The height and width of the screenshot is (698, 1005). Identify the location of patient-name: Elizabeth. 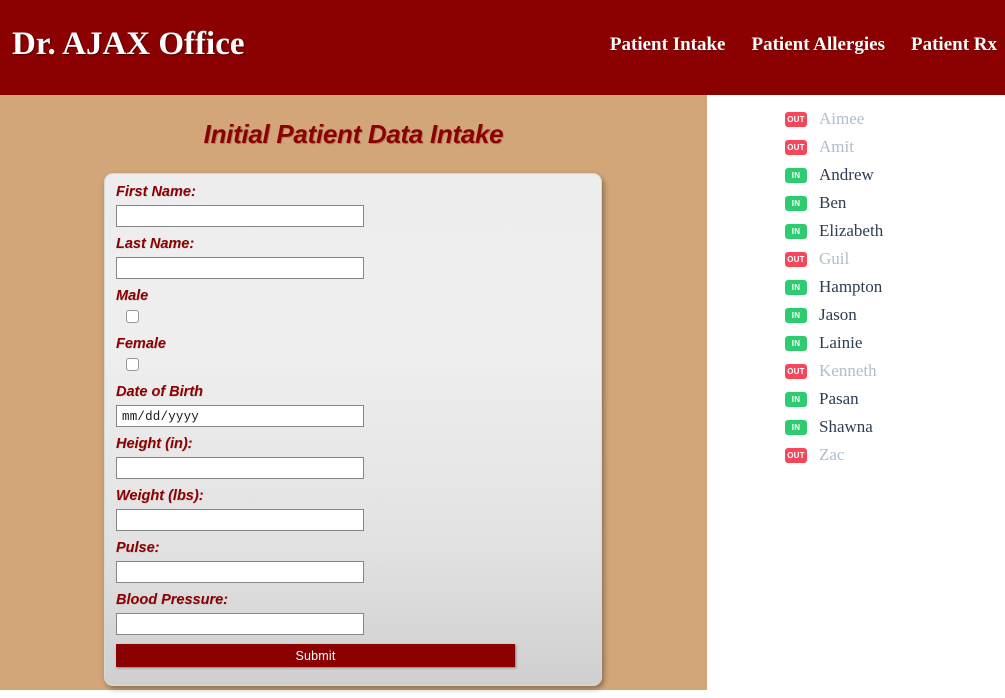
(851, 230).